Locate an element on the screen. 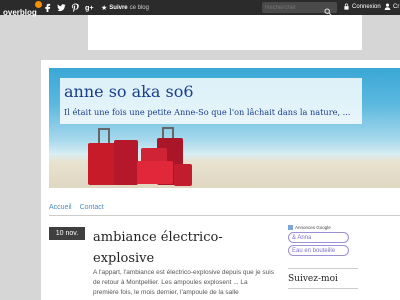  search-icon is located at coordinates (328, 9).